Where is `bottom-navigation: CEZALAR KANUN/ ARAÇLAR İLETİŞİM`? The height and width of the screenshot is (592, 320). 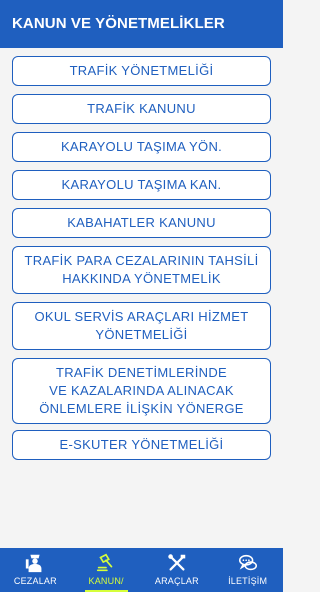 bottom-navigation: CEZALAR KANUN/ ARAÇLAR İLETİŞİM is located at coordinates (141, 570).